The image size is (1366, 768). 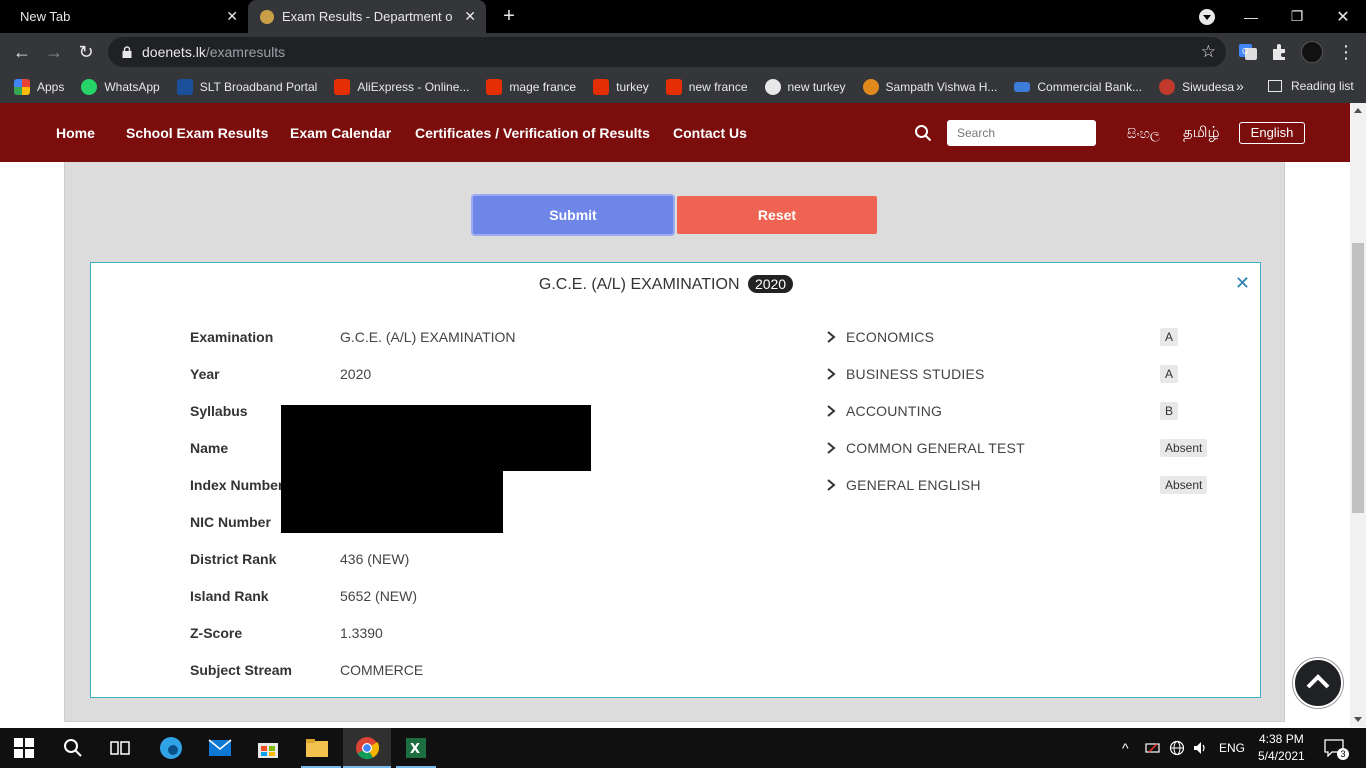 I want to click on restore-icon: ❐, so click(x=1297, y=16).